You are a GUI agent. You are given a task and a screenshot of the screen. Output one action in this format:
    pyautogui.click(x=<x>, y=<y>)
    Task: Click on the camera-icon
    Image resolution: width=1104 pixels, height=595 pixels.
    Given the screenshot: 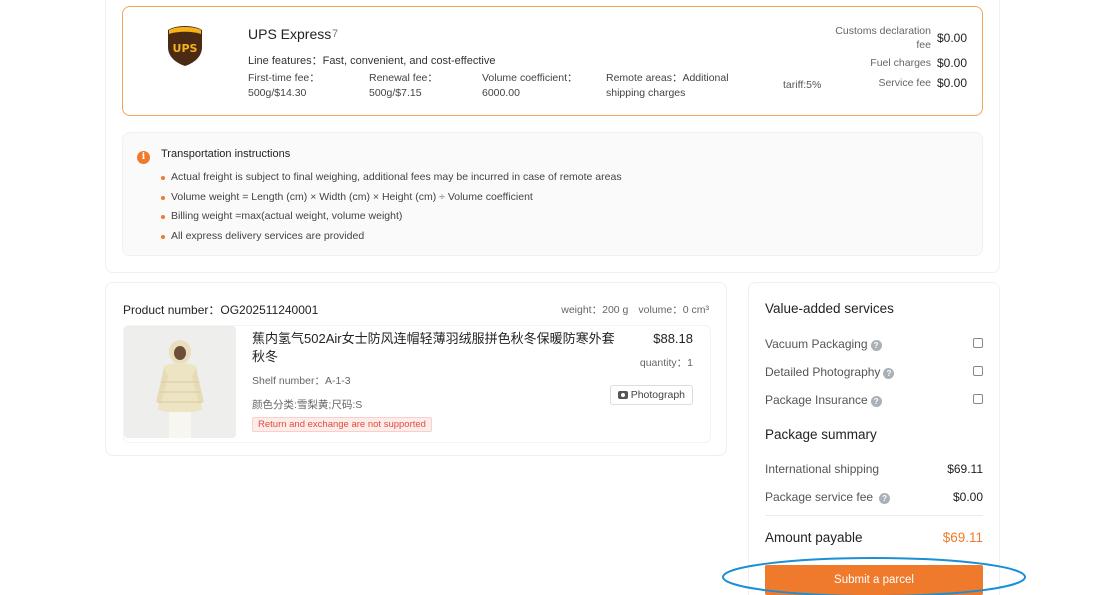 What is the action you would take?
    pyautogui.click(x=622, y=395)
    